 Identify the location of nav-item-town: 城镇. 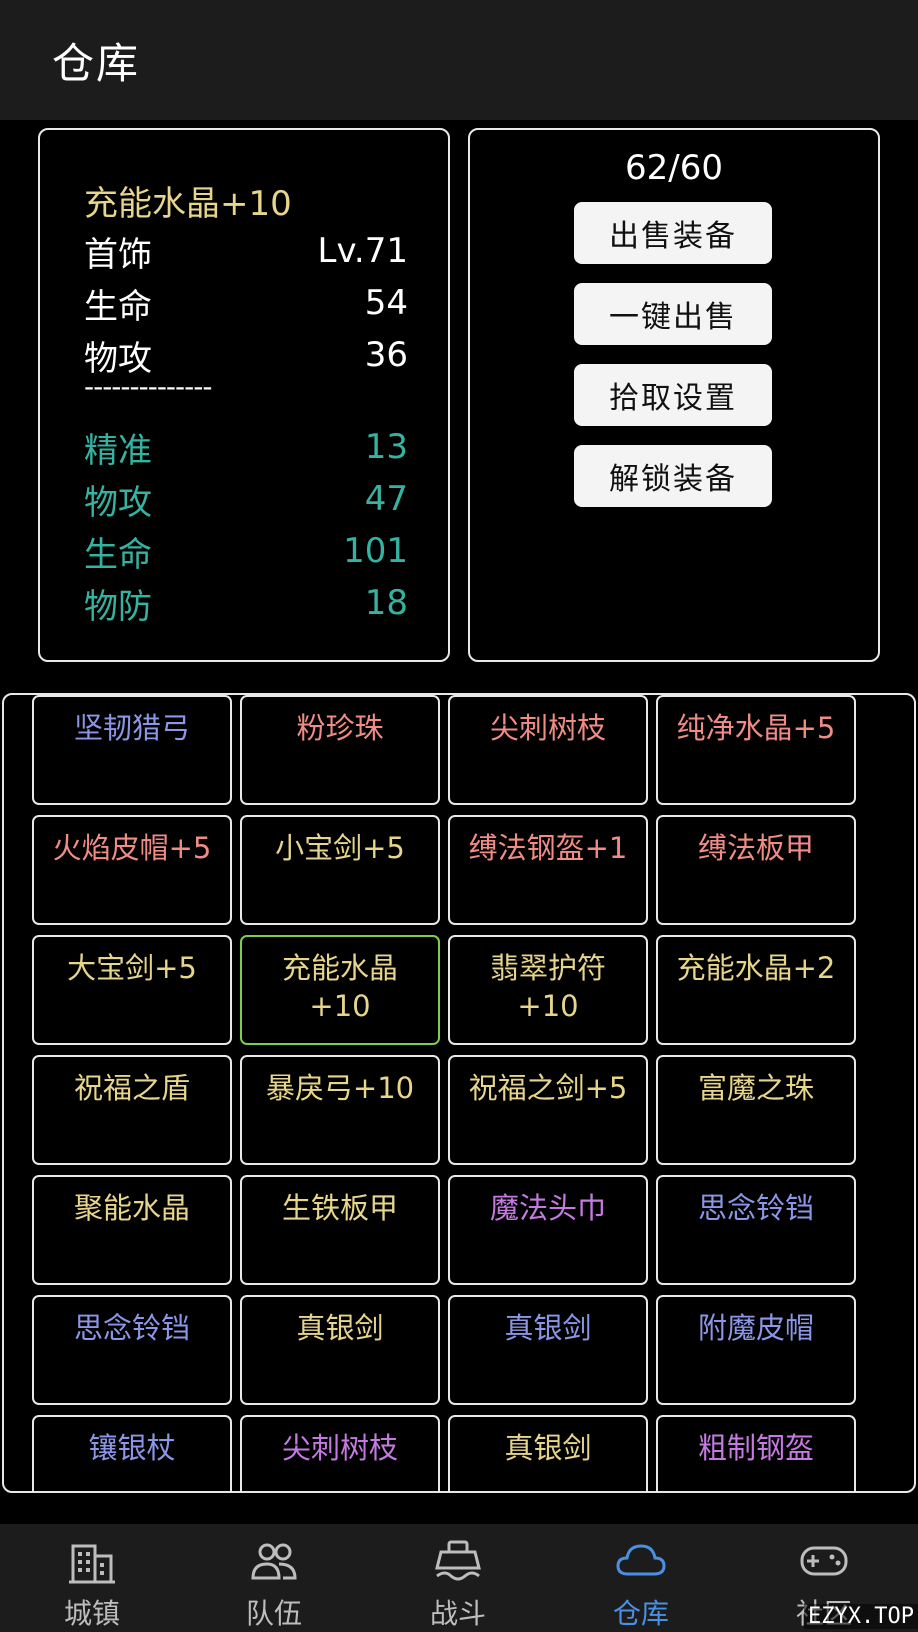
(92, 1578).